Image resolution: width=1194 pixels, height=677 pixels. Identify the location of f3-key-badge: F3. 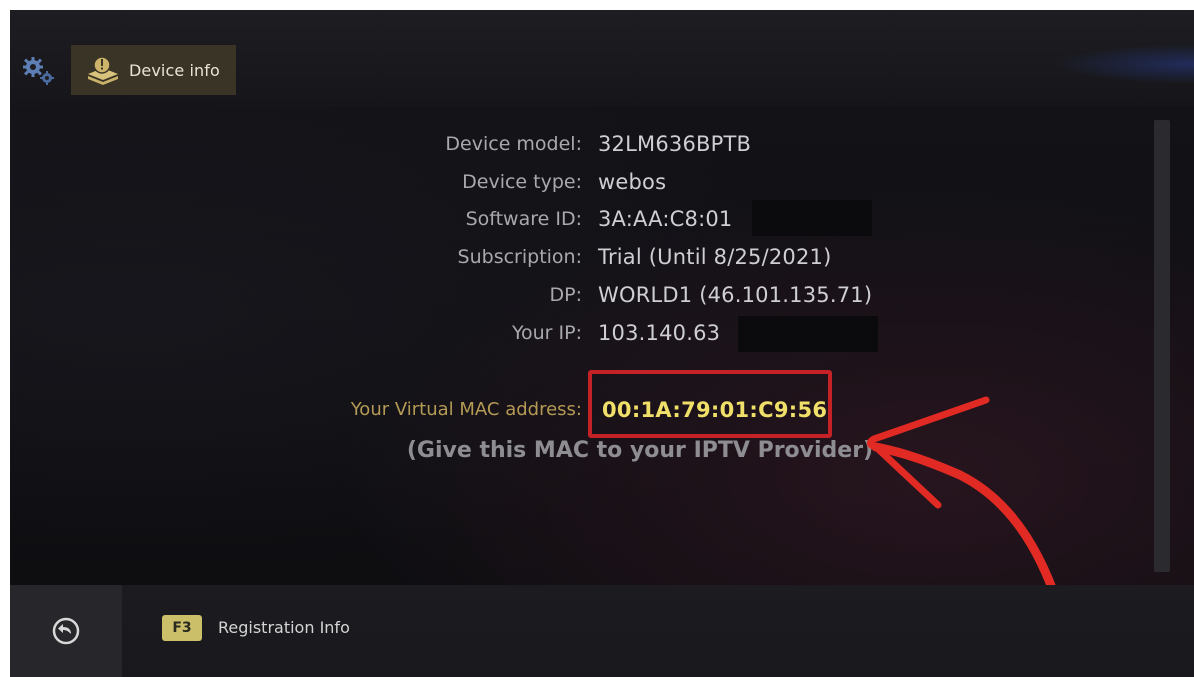
(182, 628).